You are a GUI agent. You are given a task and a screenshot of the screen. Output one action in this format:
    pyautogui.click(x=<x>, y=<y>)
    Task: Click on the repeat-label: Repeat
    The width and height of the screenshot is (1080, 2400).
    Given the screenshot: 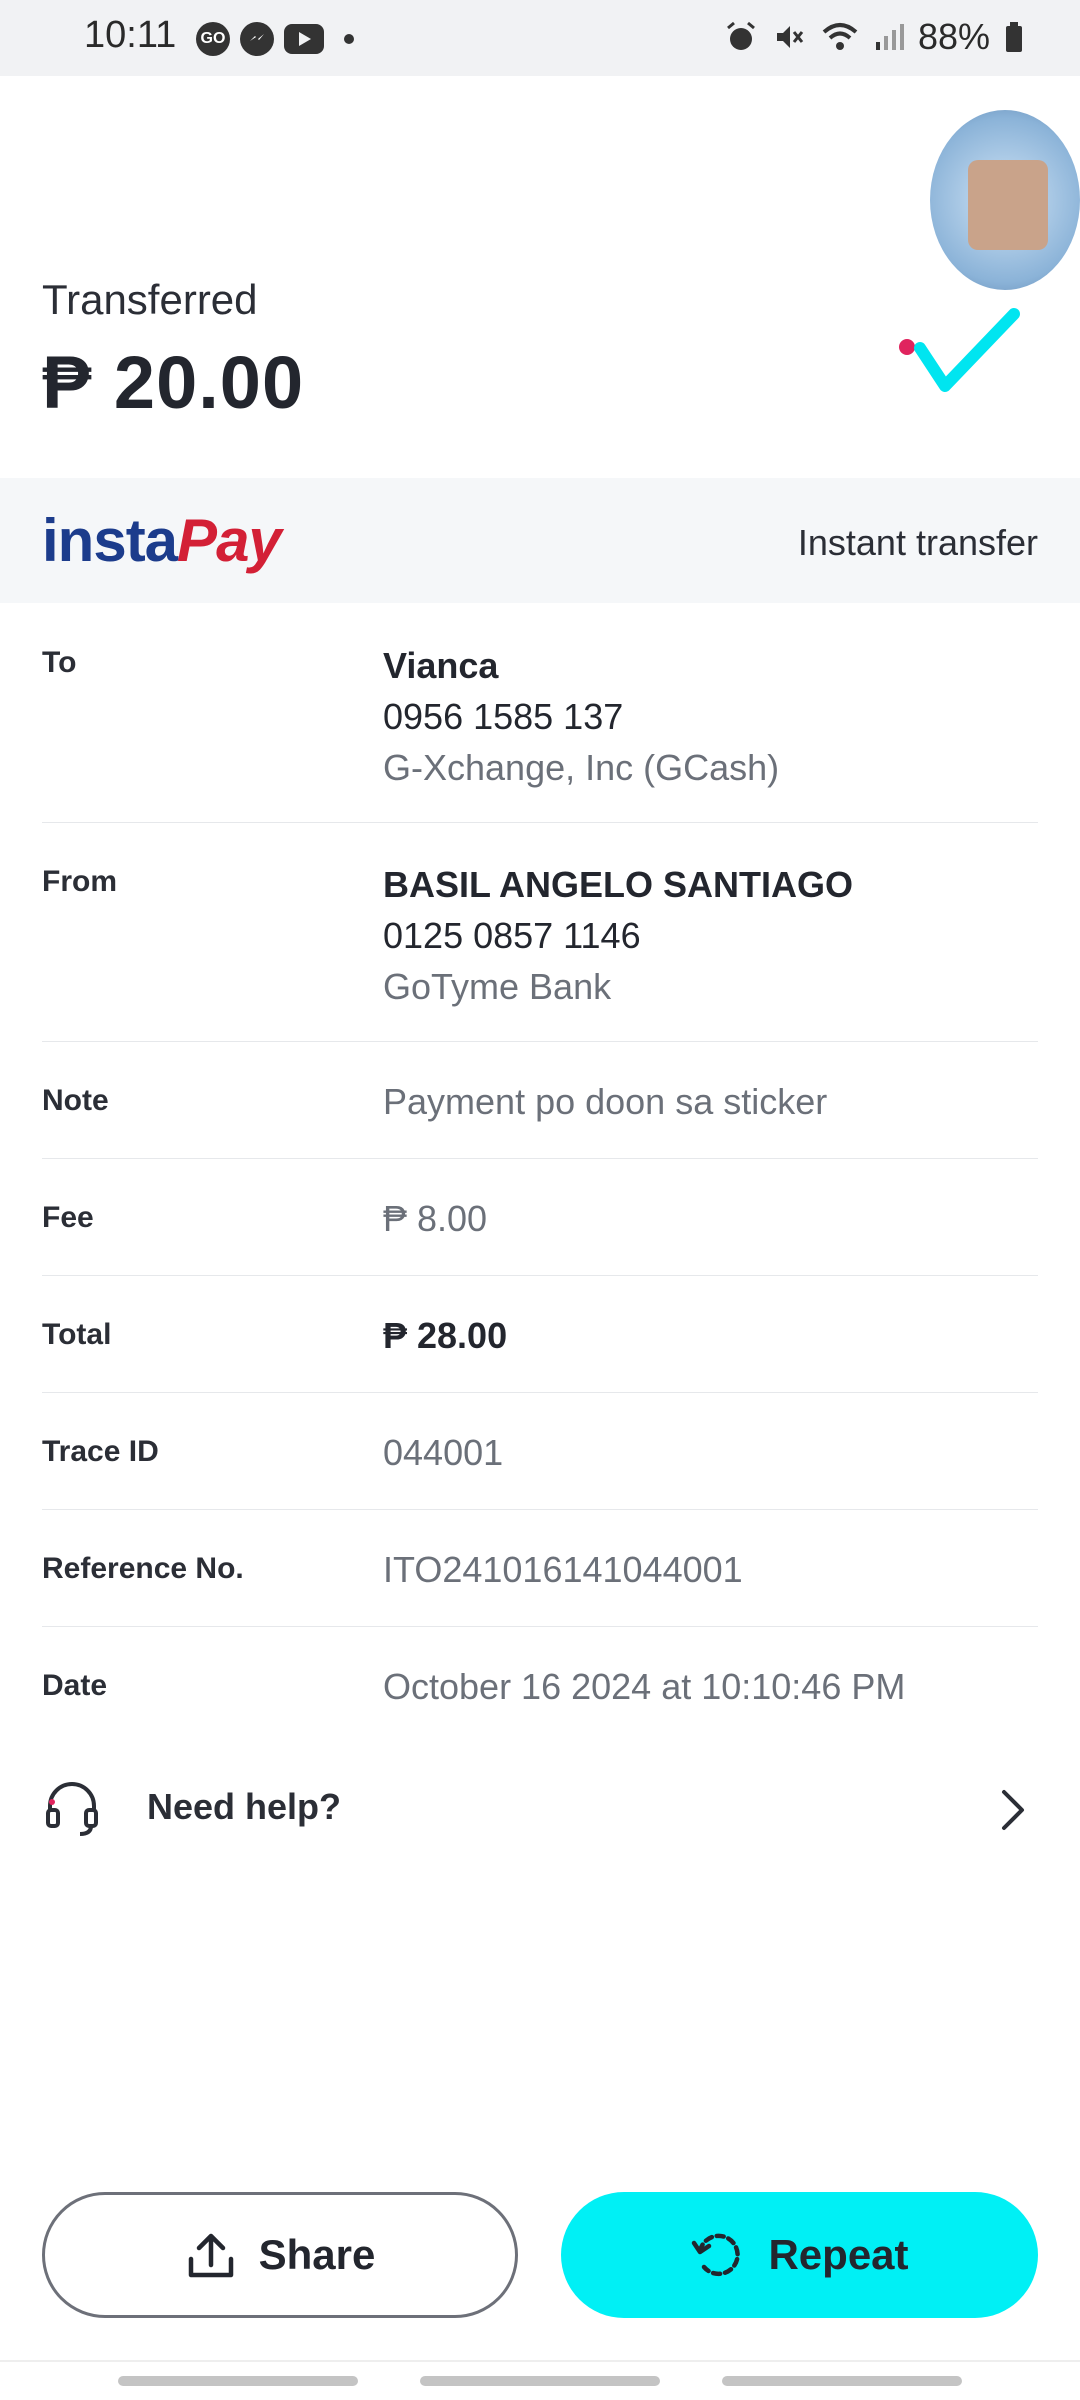 What is the action you would take?
    pyautogui.click(x=838, y=2254)
    